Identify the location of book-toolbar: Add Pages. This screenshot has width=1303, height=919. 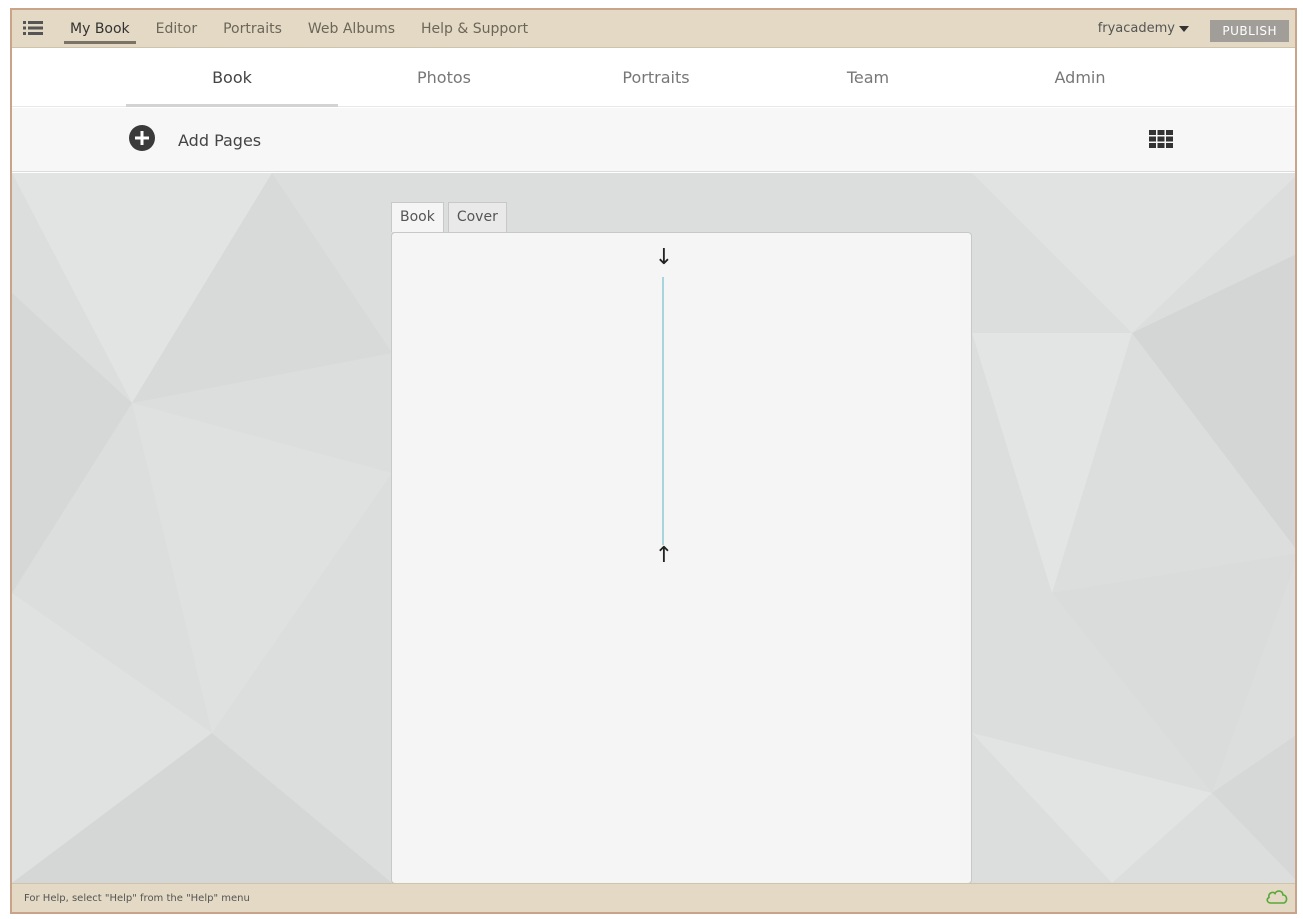
(653, 140).